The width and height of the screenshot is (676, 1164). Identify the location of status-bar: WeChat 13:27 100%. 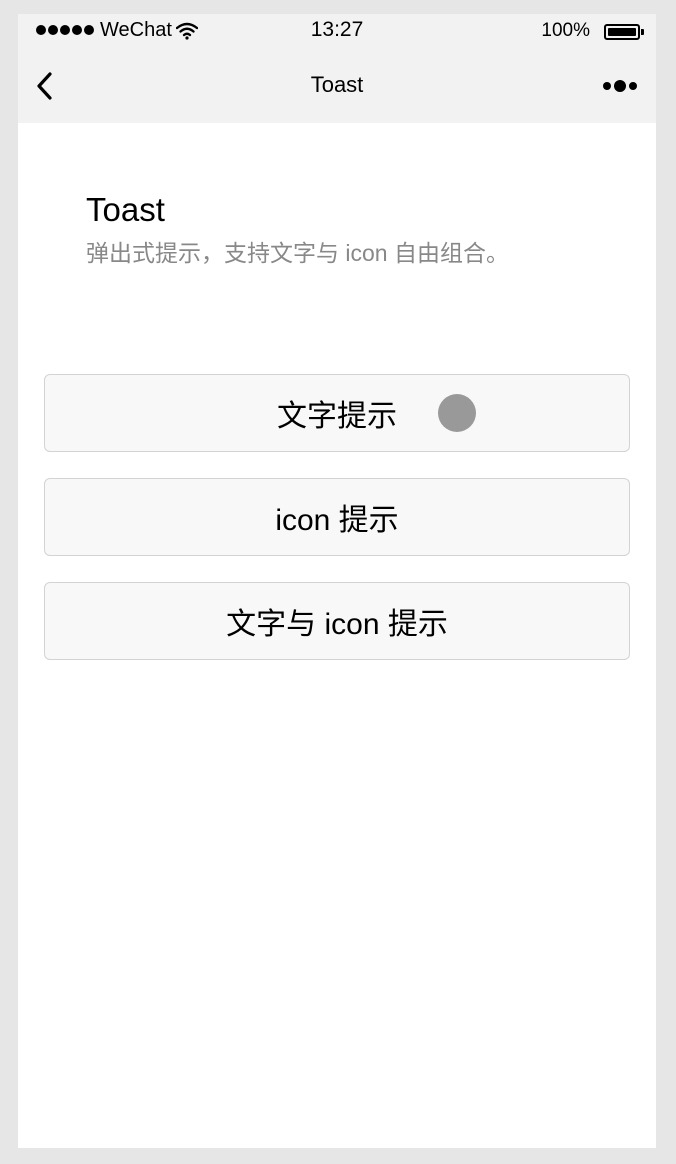
(337, 32).